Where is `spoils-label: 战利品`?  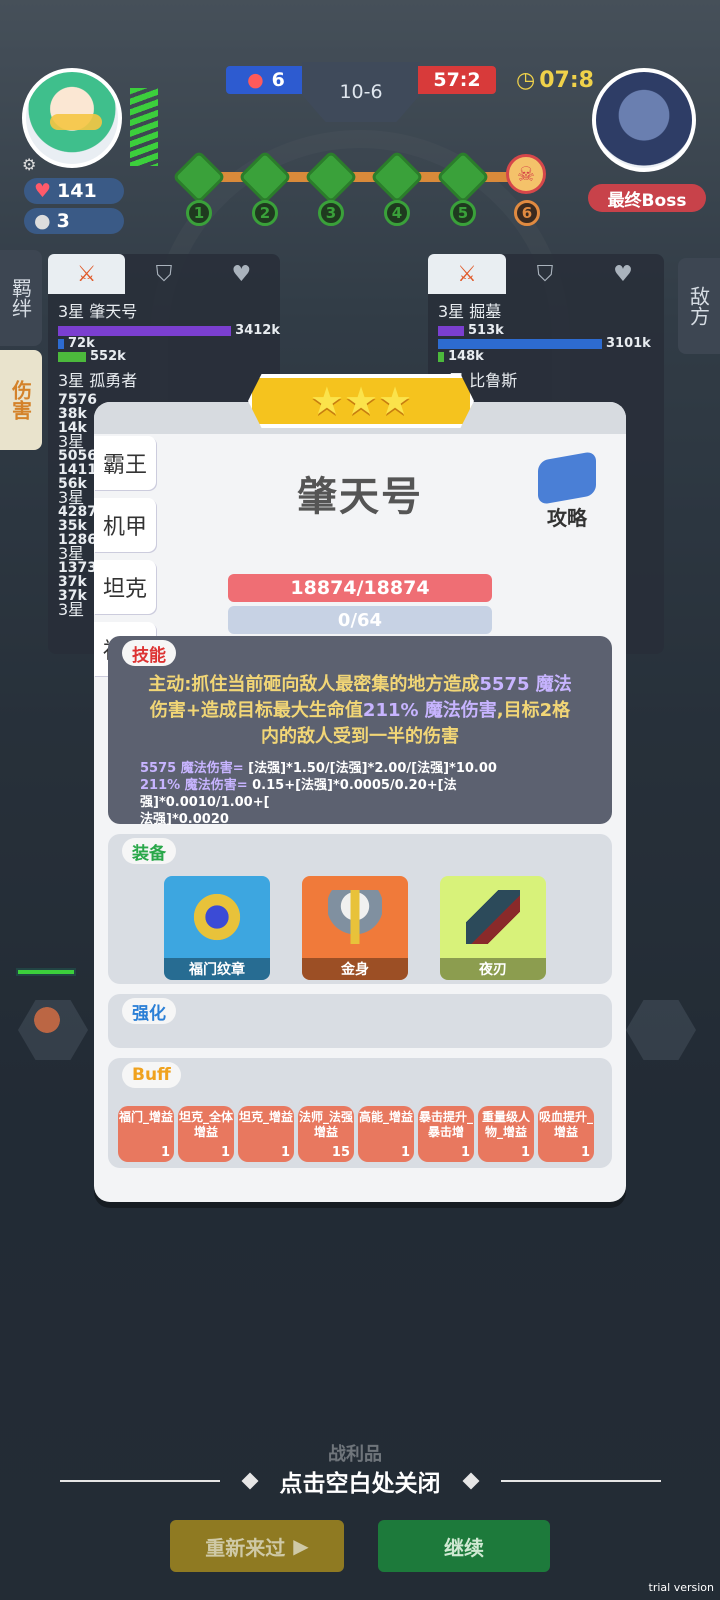
spoils-label: 战利品 is located at coordinates (355, 1454).